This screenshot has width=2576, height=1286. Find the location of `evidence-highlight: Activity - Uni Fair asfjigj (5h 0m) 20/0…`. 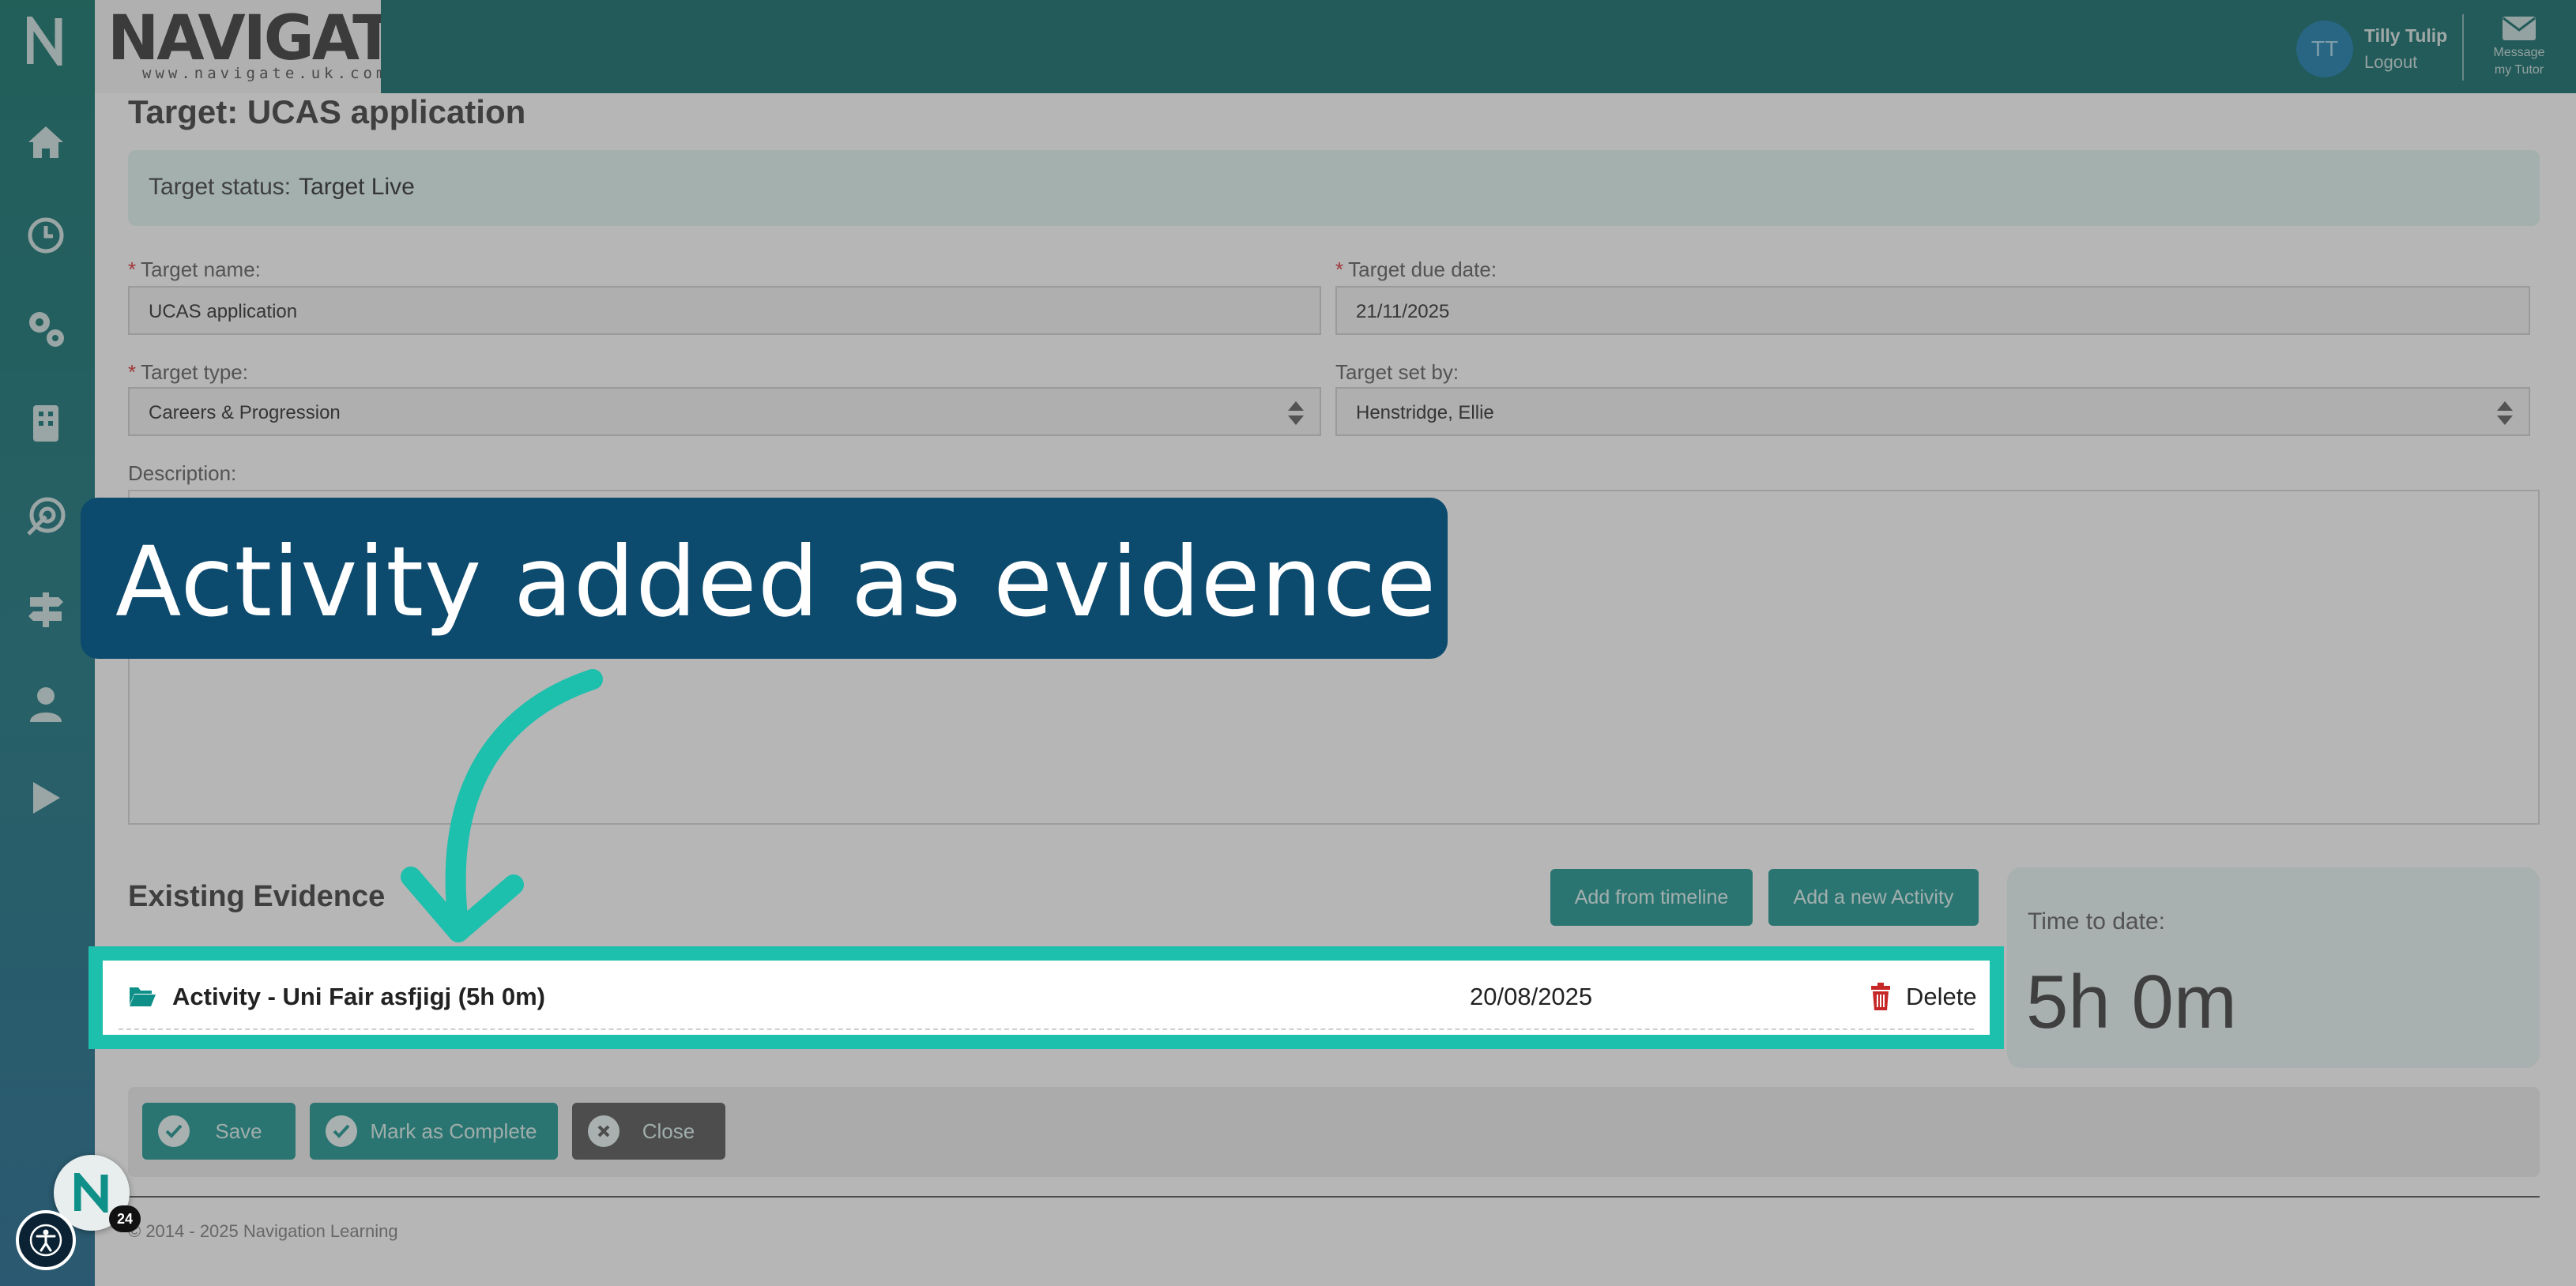

evidence-highlight: Activity - Uni Fair asfjigj (5h 0m) 20/0… is located at coordinates (1046, 997).